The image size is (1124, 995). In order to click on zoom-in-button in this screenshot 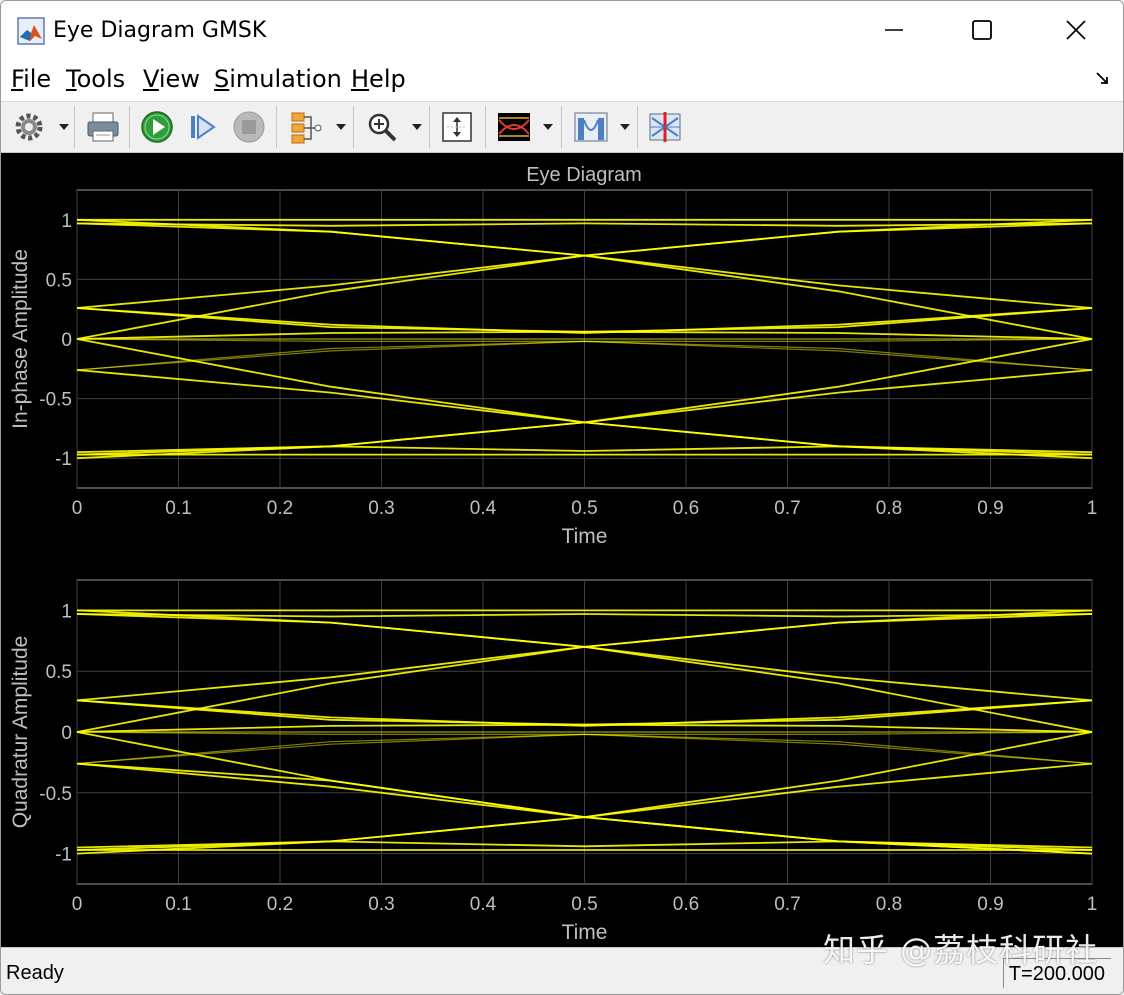, I will do `click(382, 127)`.